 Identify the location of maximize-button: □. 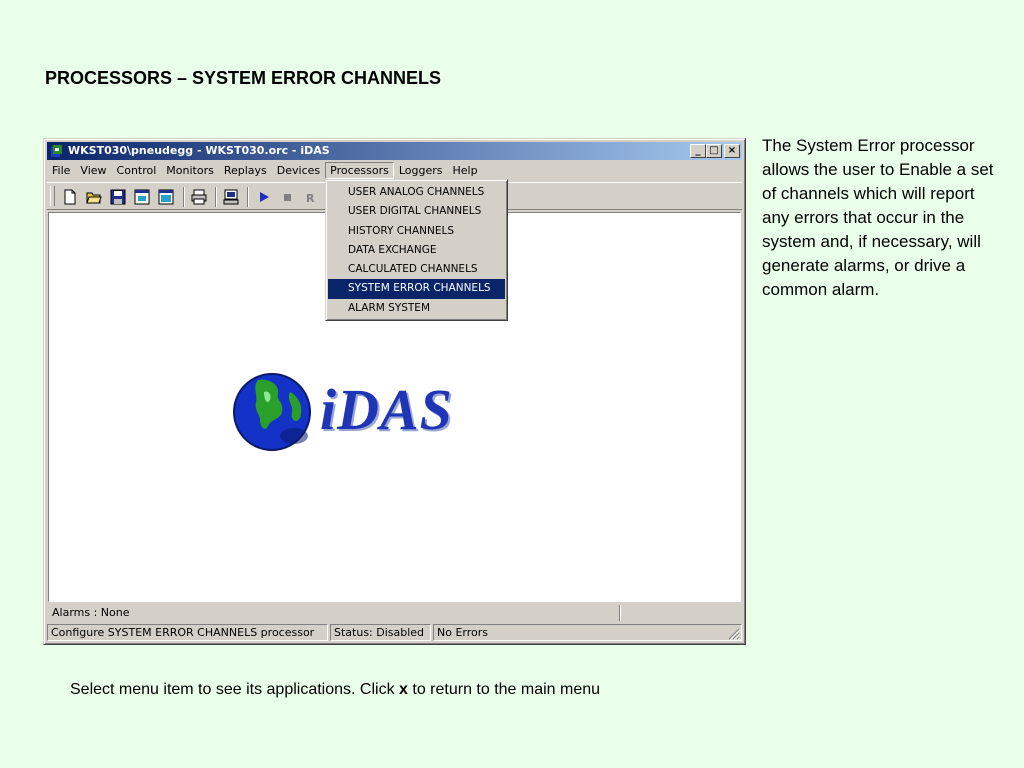
(714, 151).